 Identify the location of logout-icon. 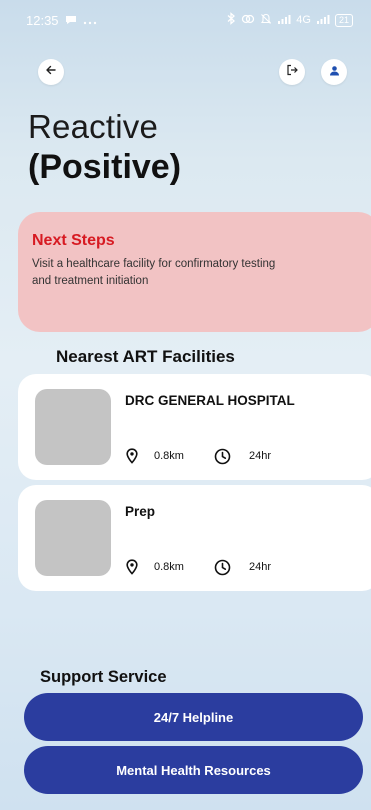
(292, 72).